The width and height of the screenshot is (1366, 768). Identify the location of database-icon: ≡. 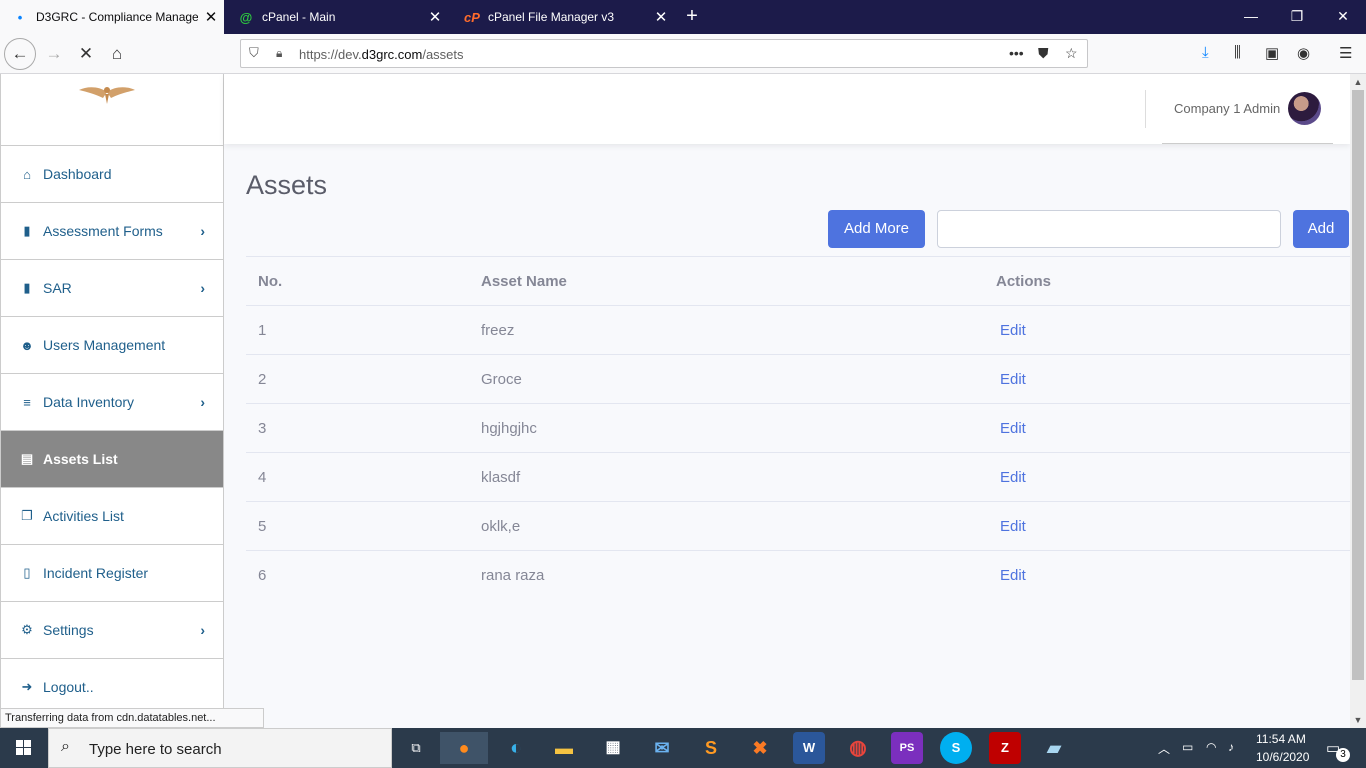
(27, 402).